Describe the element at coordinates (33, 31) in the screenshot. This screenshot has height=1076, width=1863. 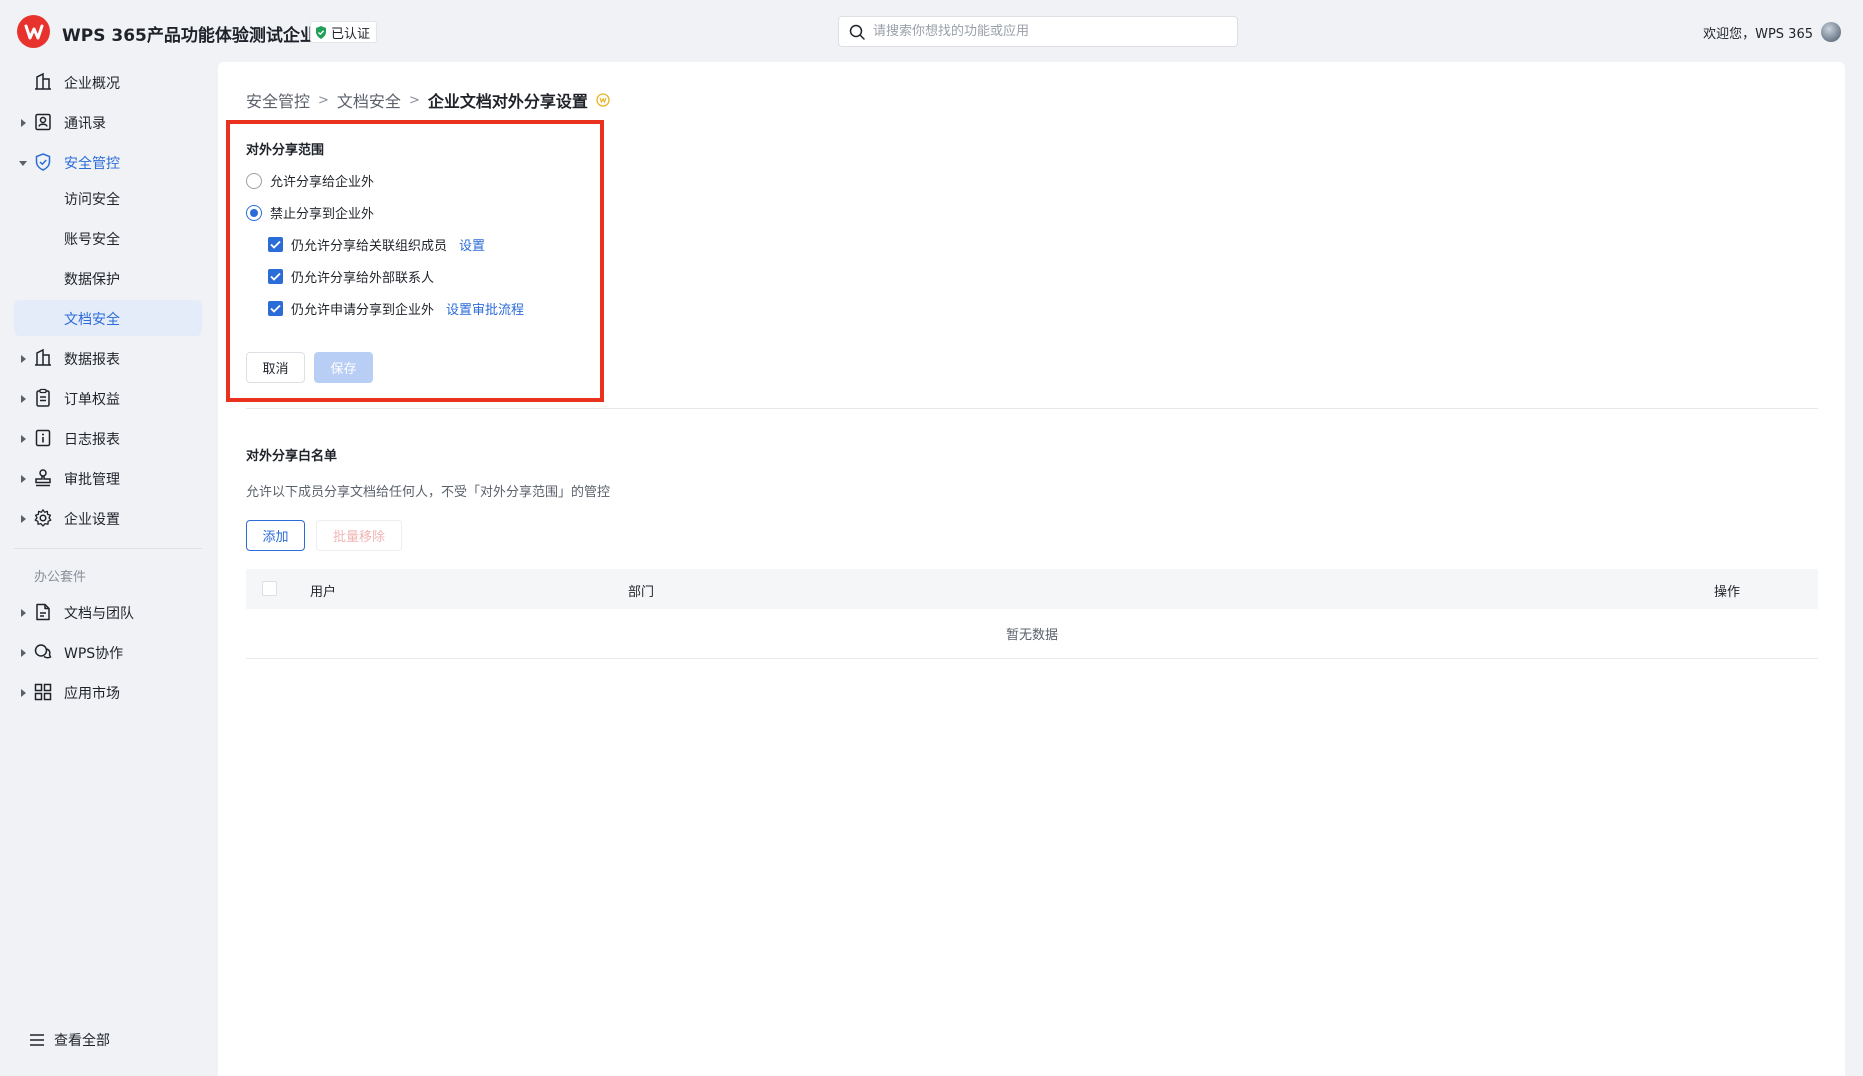
I see `wps-logo-icon` at that location.